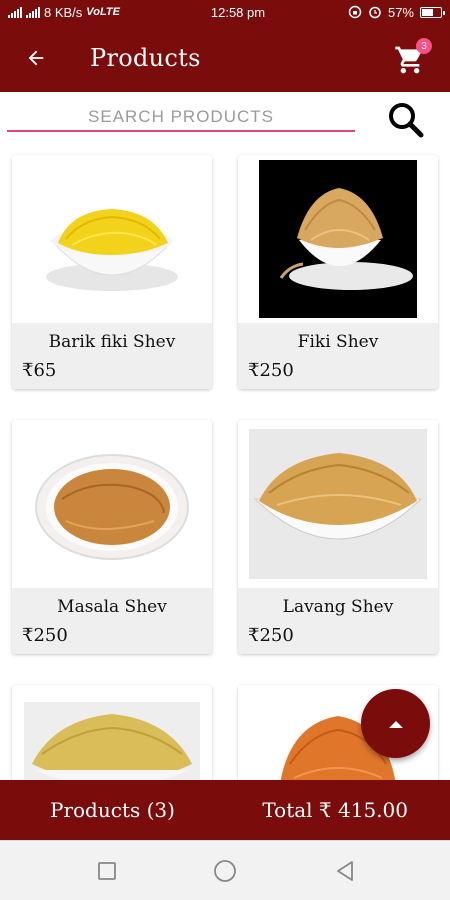 Image resolution: width=450 pixels, height=900 pixels. Describe the element at coordinates (335, 810) in the screenshot. I see `total-label: Total ₹ 415.00` at that location.